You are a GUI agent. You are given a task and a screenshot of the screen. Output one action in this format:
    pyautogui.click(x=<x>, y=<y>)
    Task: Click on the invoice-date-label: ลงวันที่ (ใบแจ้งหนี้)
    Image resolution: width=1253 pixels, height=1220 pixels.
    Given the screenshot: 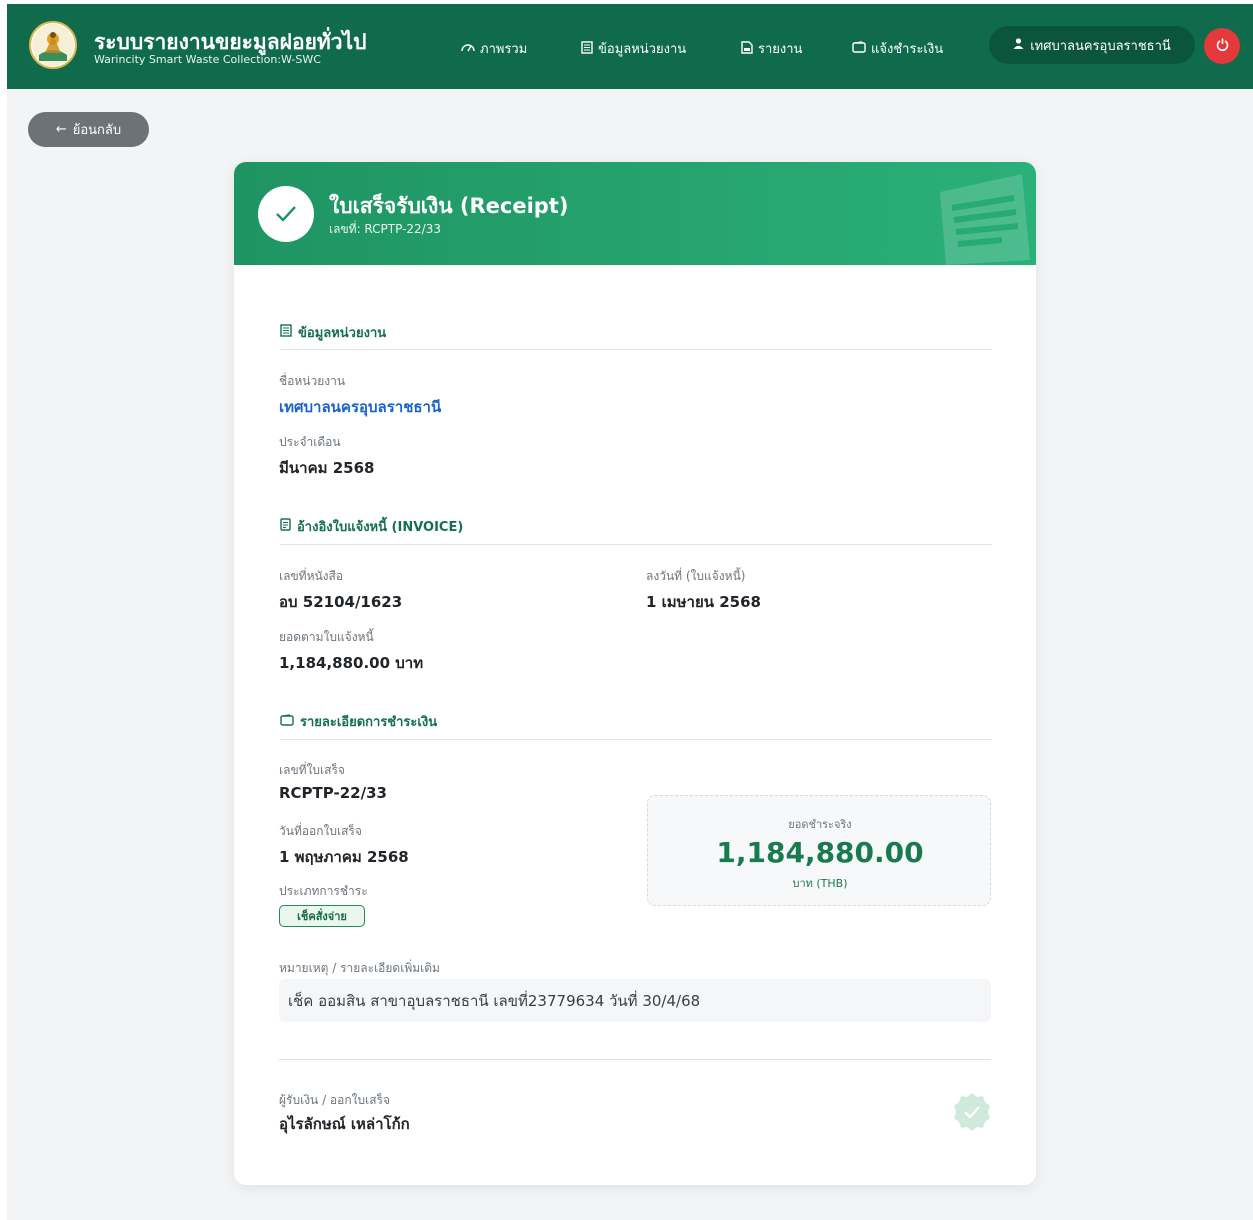 What is the action you would take?
    pyautogui.click(x=696, y=576)
    